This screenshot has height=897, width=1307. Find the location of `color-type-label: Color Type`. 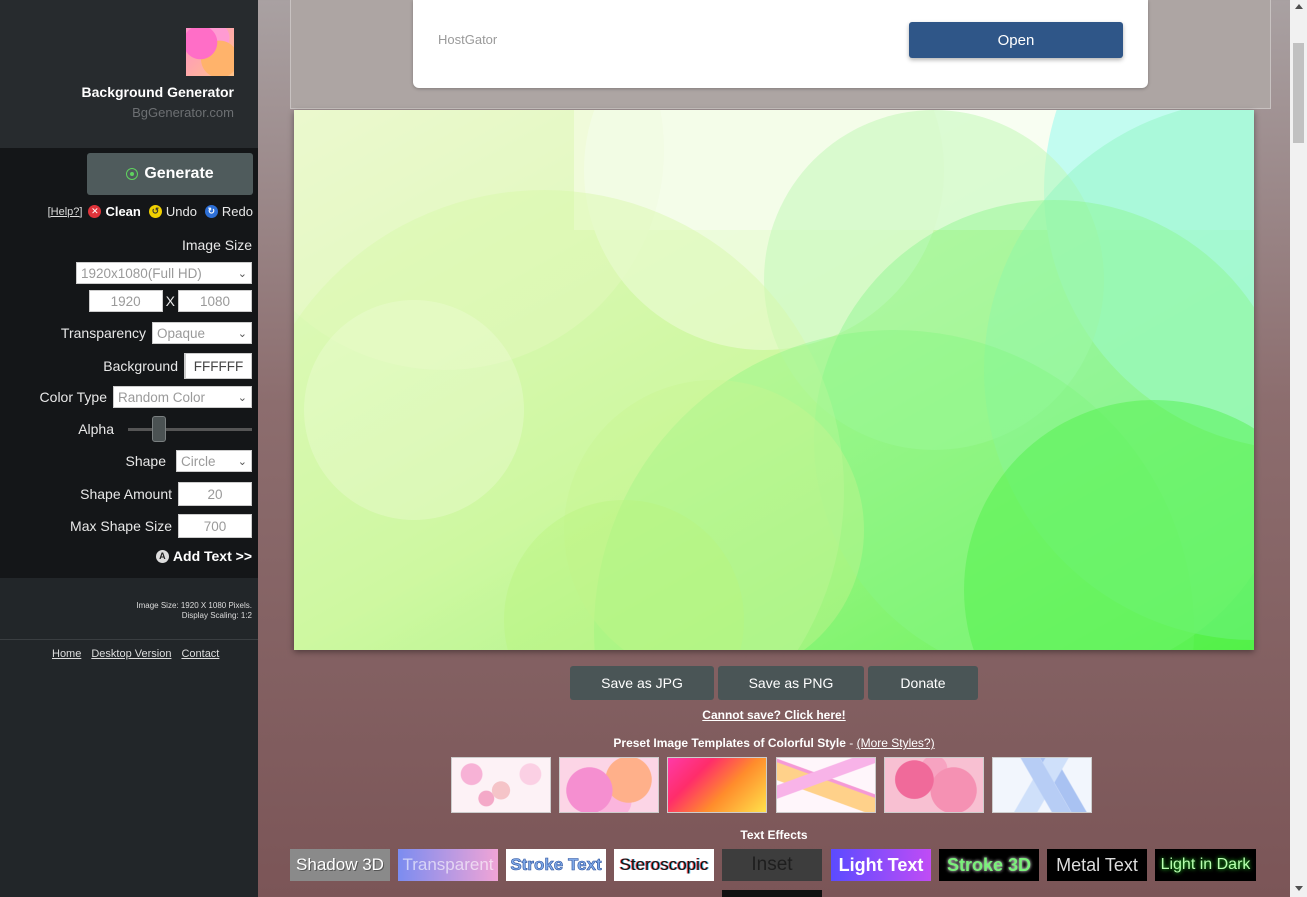

color-type-label: Color Type is located at coordinates (73, 397).